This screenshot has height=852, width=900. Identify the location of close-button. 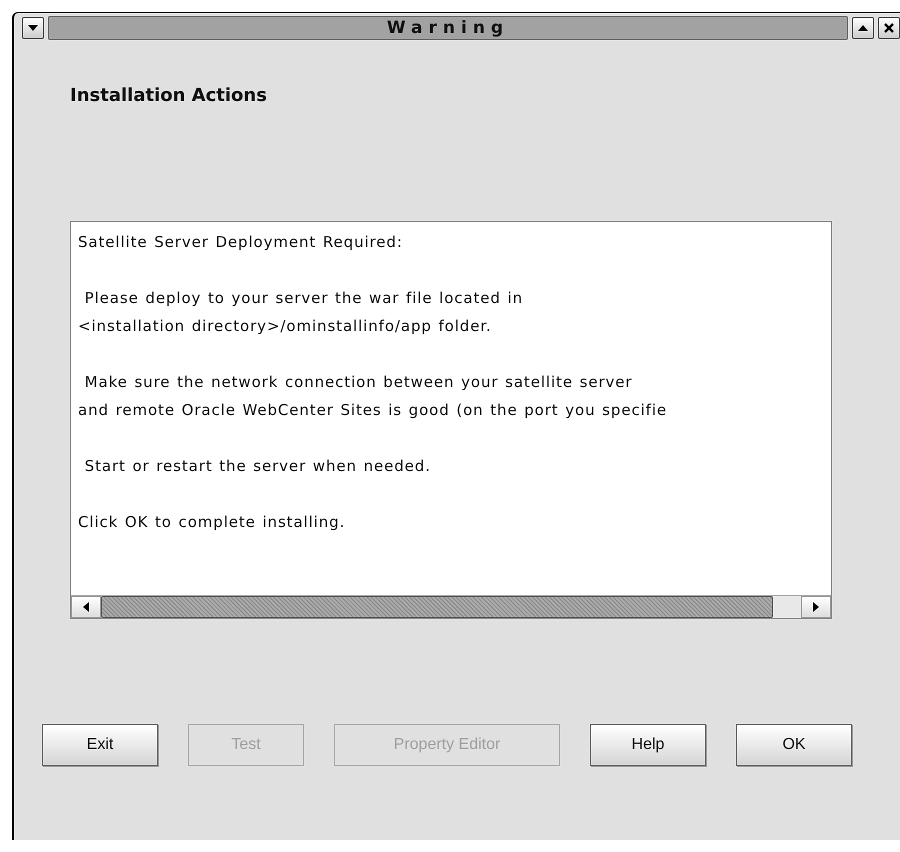
(889, 28).